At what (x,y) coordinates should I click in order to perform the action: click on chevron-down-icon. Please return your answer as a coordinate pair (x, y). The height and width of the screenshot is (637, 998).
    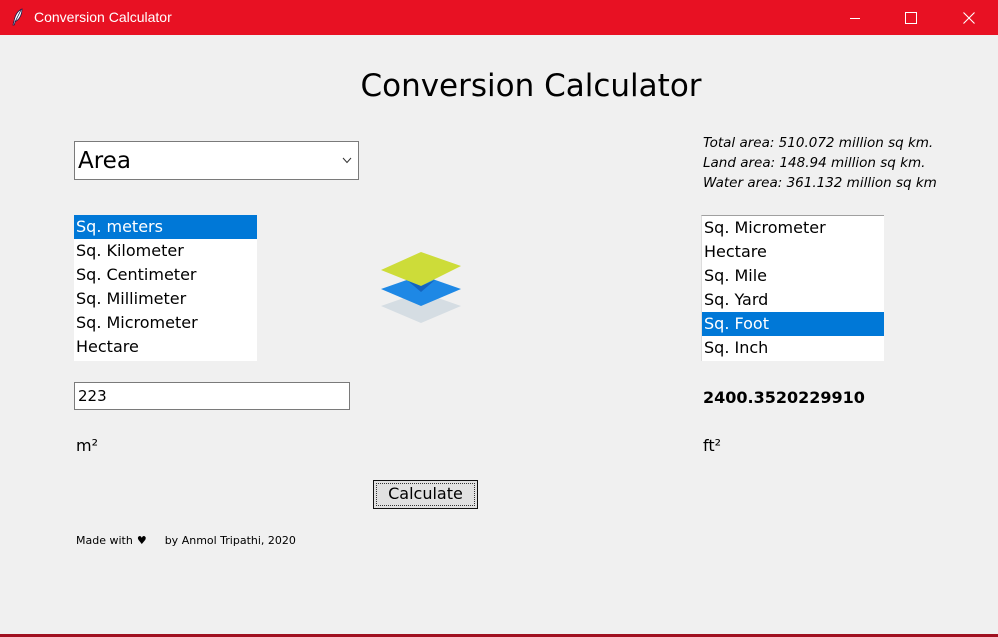
    Looking at the image, I should click on (347, 160).